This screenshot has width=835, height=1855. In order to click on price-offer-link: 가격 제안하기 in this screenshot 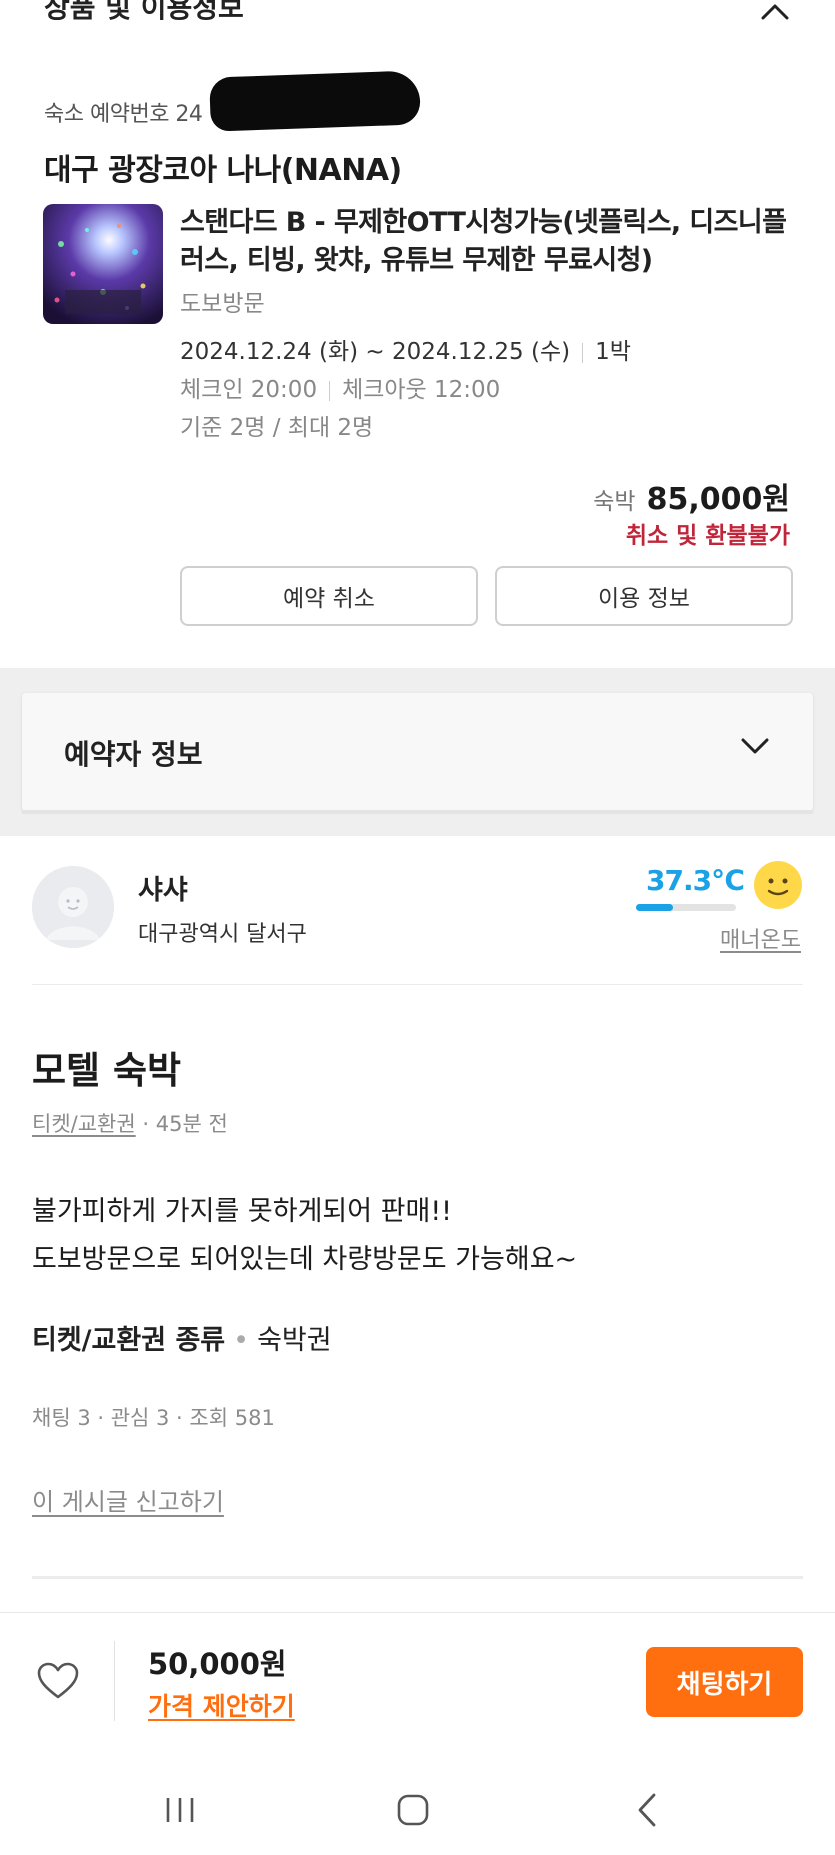, I will do `click(221, 1705)`.